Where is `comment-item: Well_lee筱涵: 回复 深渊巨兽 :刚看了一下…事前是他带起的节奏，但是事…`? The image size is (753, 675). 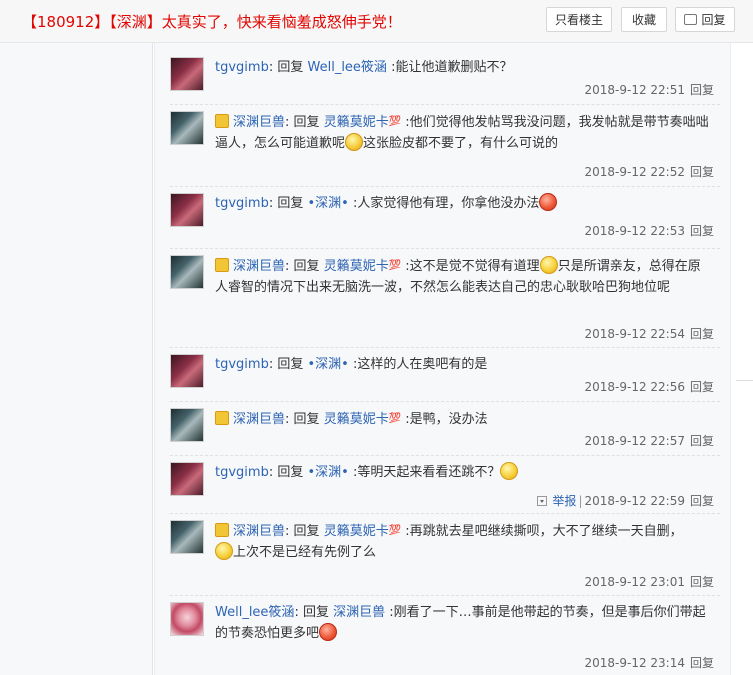
comment-item: Well_lee筱涵: 回复 深渊巨兽 :刚看了一下…事前是他带起的节奏，但是事… is located at coordinates (445, 633).